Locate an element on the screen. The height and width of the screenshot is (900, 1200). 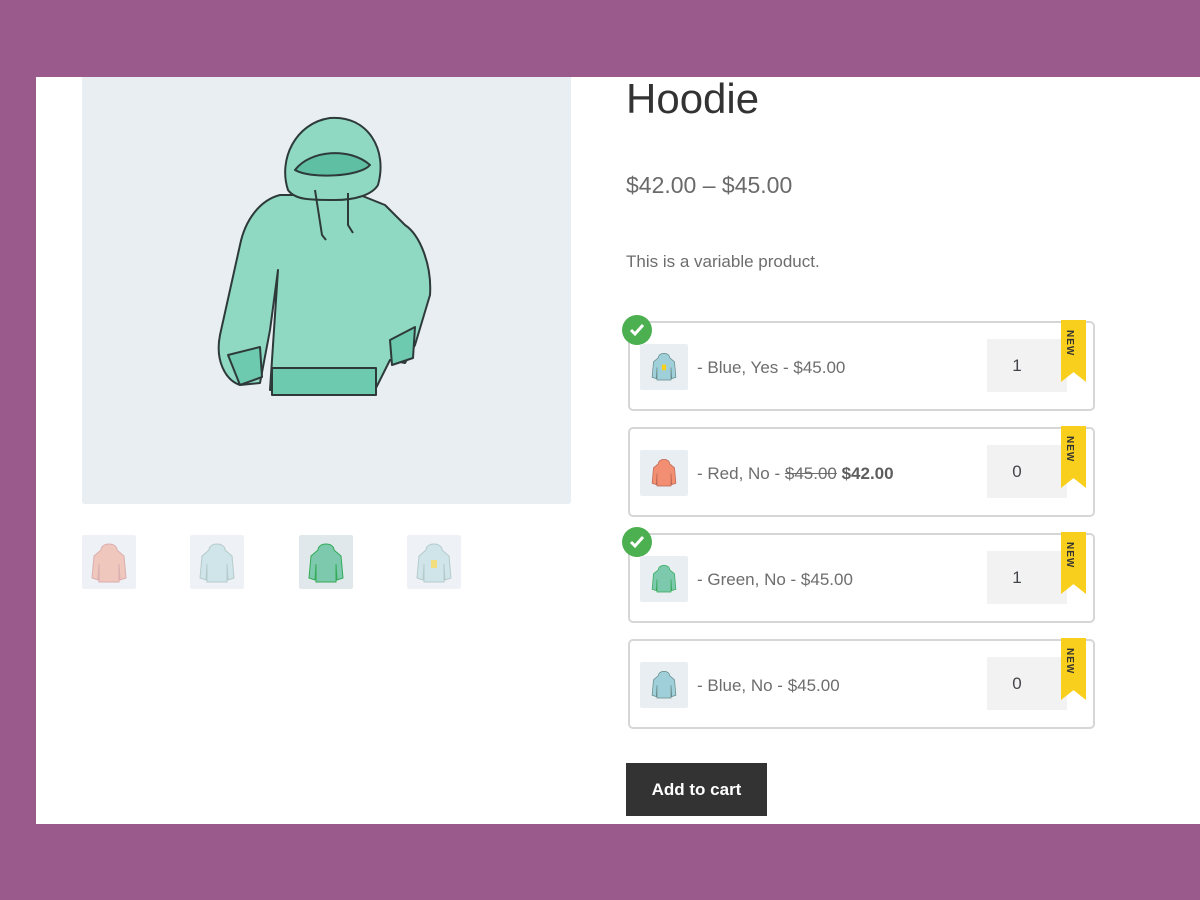
variation-row: - Green, No - $45.00 NEW is located at coordinates (858, 575).